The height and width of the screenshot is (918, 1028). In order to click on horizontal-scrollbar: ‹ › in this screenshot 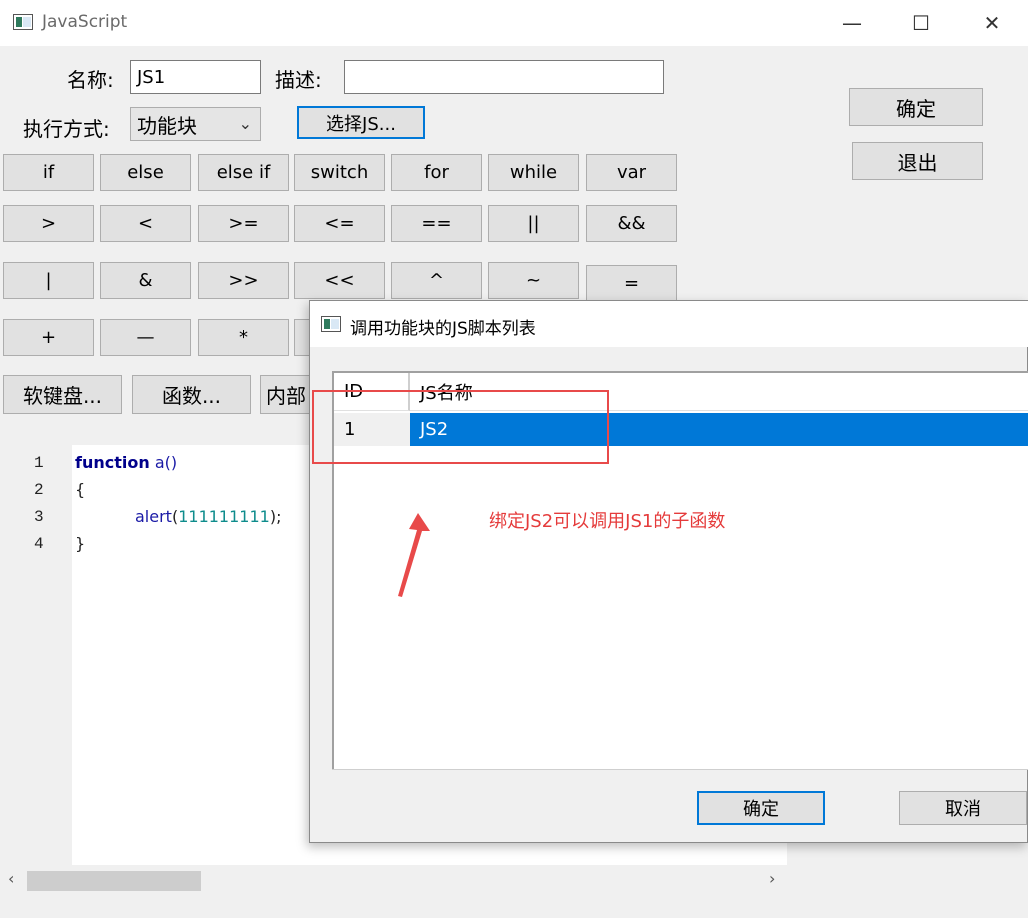, I will do `click(393, 880)`.